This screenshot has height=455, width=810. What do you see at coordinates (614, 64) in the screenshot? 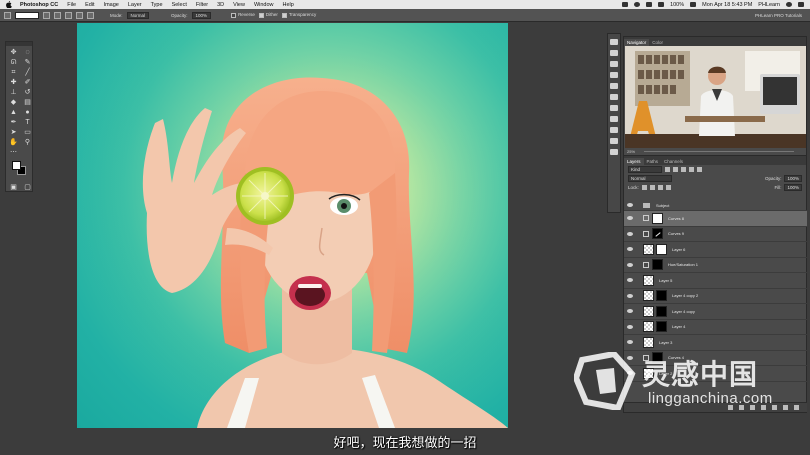
I see `character-panel-icon` at bounding box center [614, 64].